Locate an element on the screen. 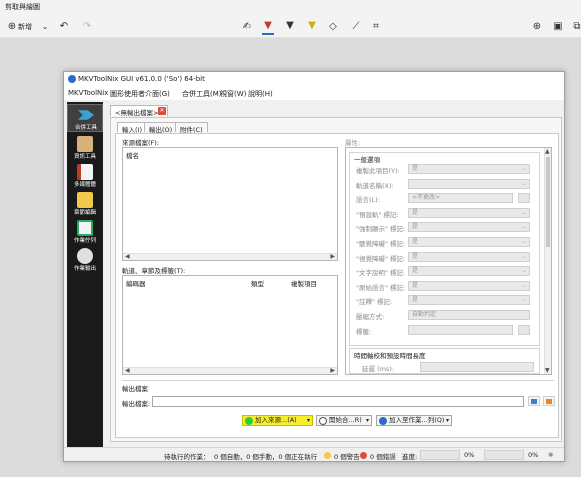 The width and height of the screenshot is (581, 477). sidebar-item-info: 資訊工具 is located at coordinates (85, 148).